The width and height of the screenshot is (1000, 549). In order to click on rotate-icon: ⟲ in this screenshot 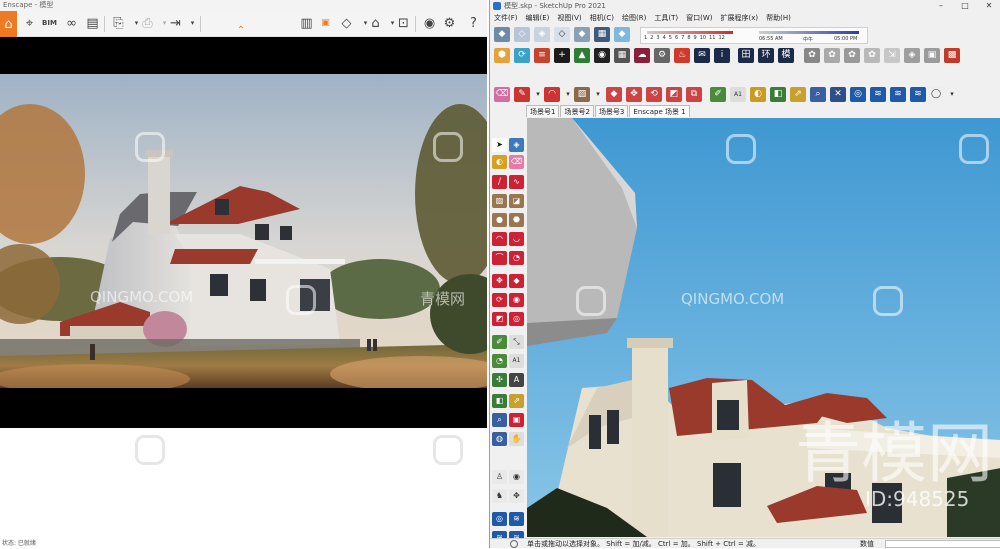, I will do `click(654, 94)`.